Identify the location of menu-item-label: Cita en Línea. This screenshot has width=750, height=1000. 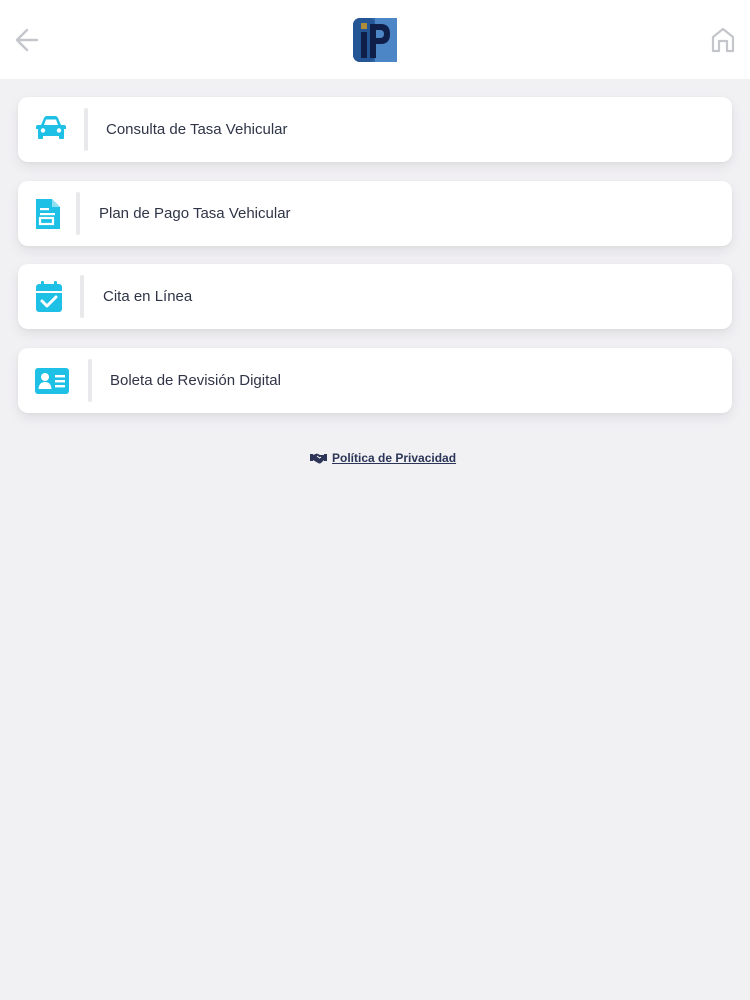
(148, 296).